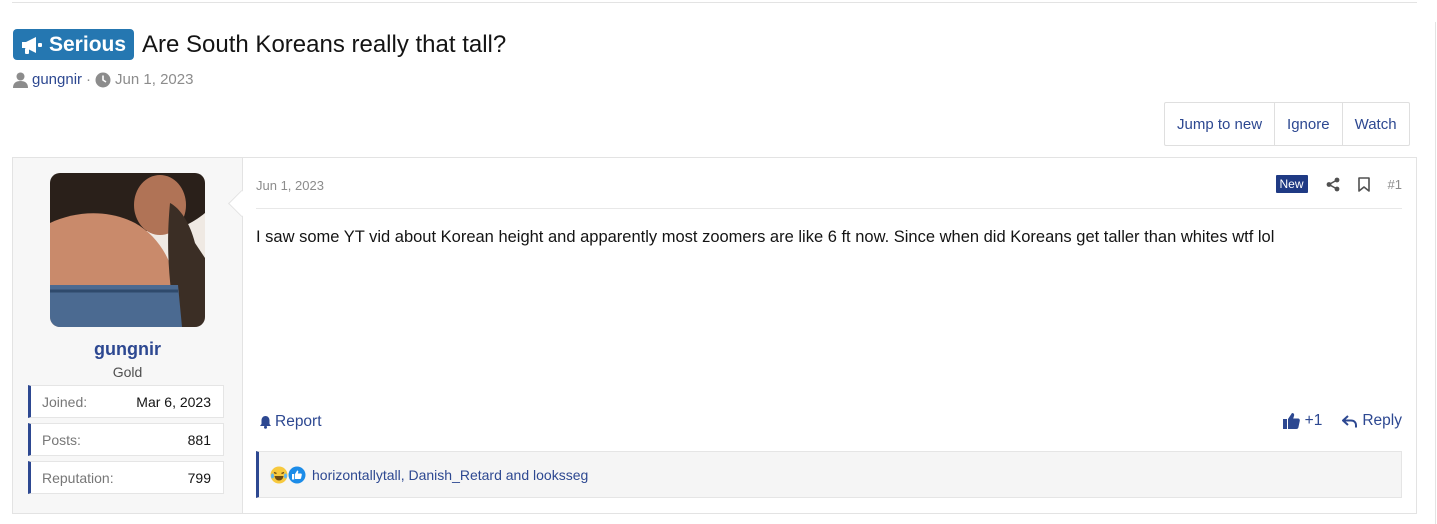  I want to click on stat-label: Joined:, so click(65, 401).